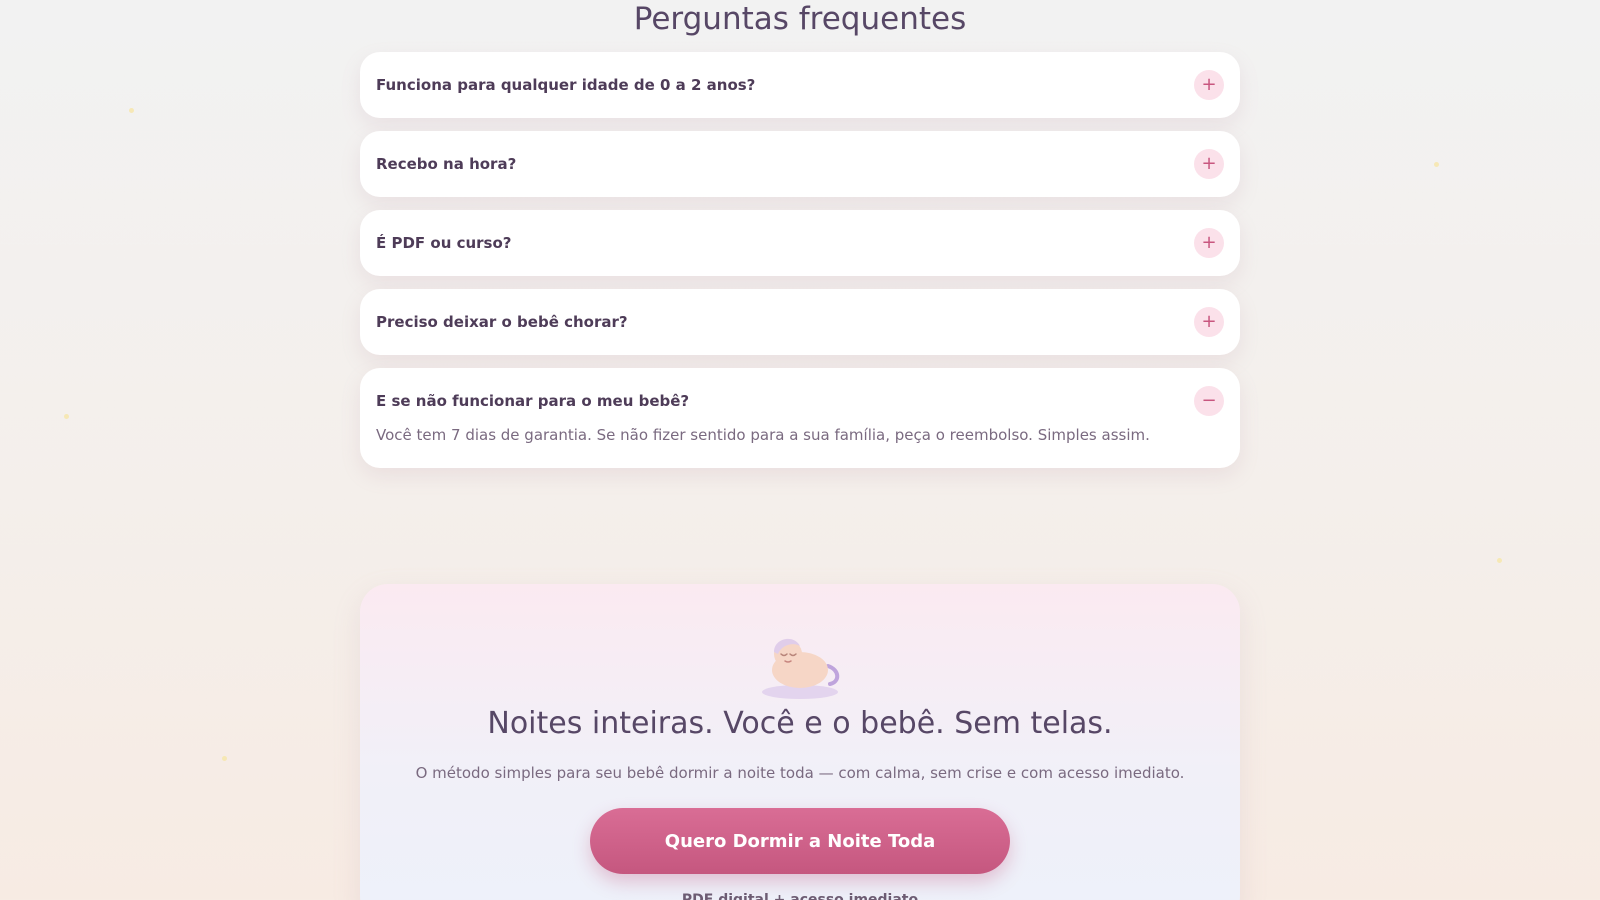 This screenshot has height=900, width=1600. Describe the element at coordinates (502, 322) in the screenshot. I see `faq-question: Preciso deixar o bebê chorar?` at that location.